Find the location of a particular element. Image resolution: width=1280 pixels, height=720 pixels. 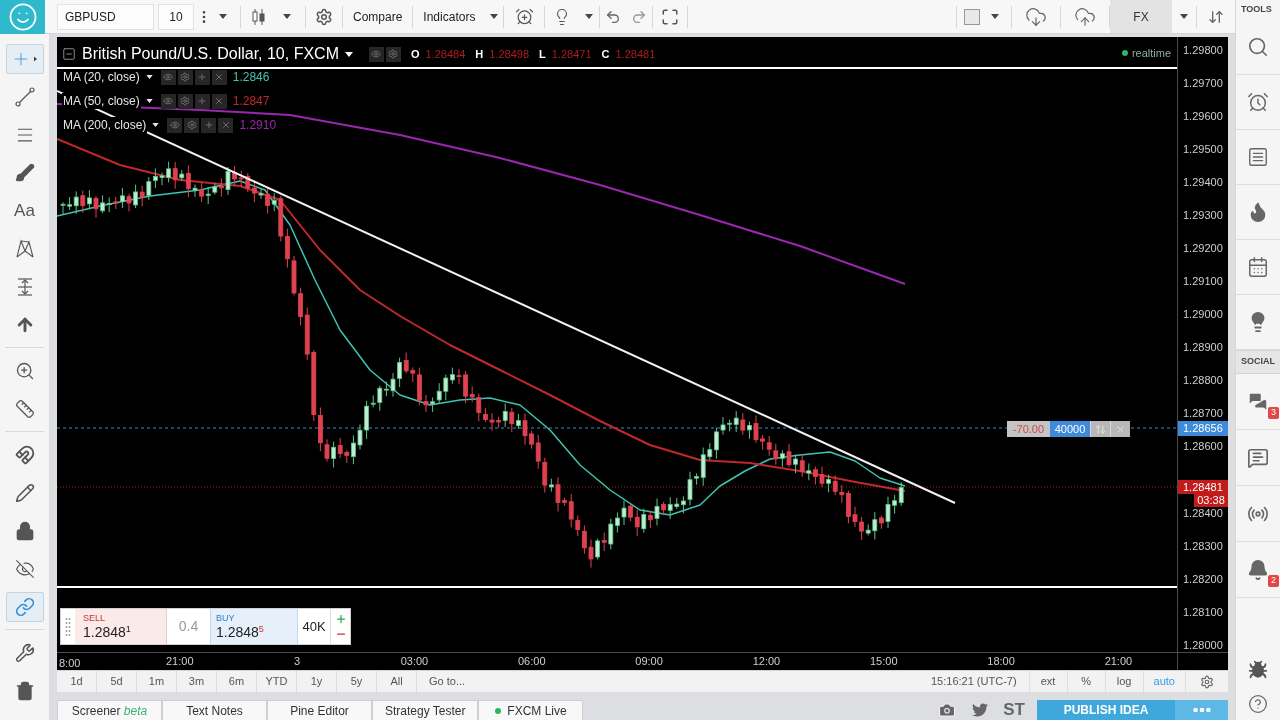

exchange-button: FX is located at coordinates (1141, 16).